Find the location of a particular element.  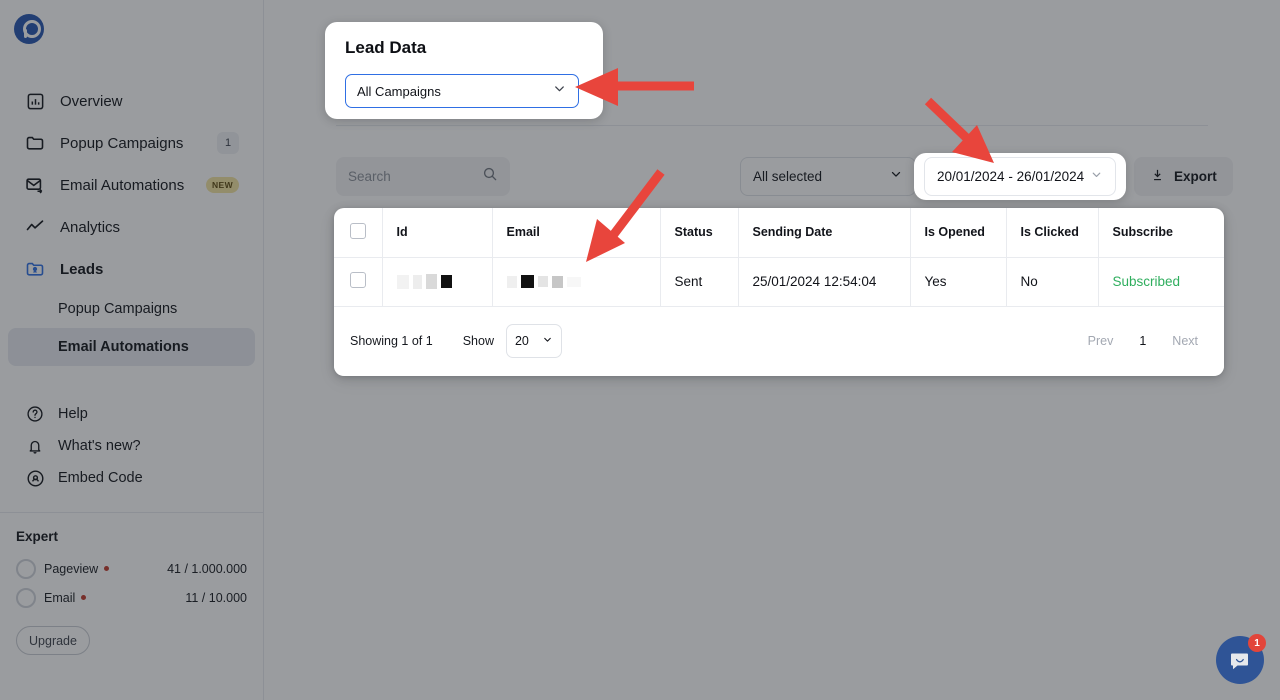

show-label: Show is located at coordinates (478, 340).